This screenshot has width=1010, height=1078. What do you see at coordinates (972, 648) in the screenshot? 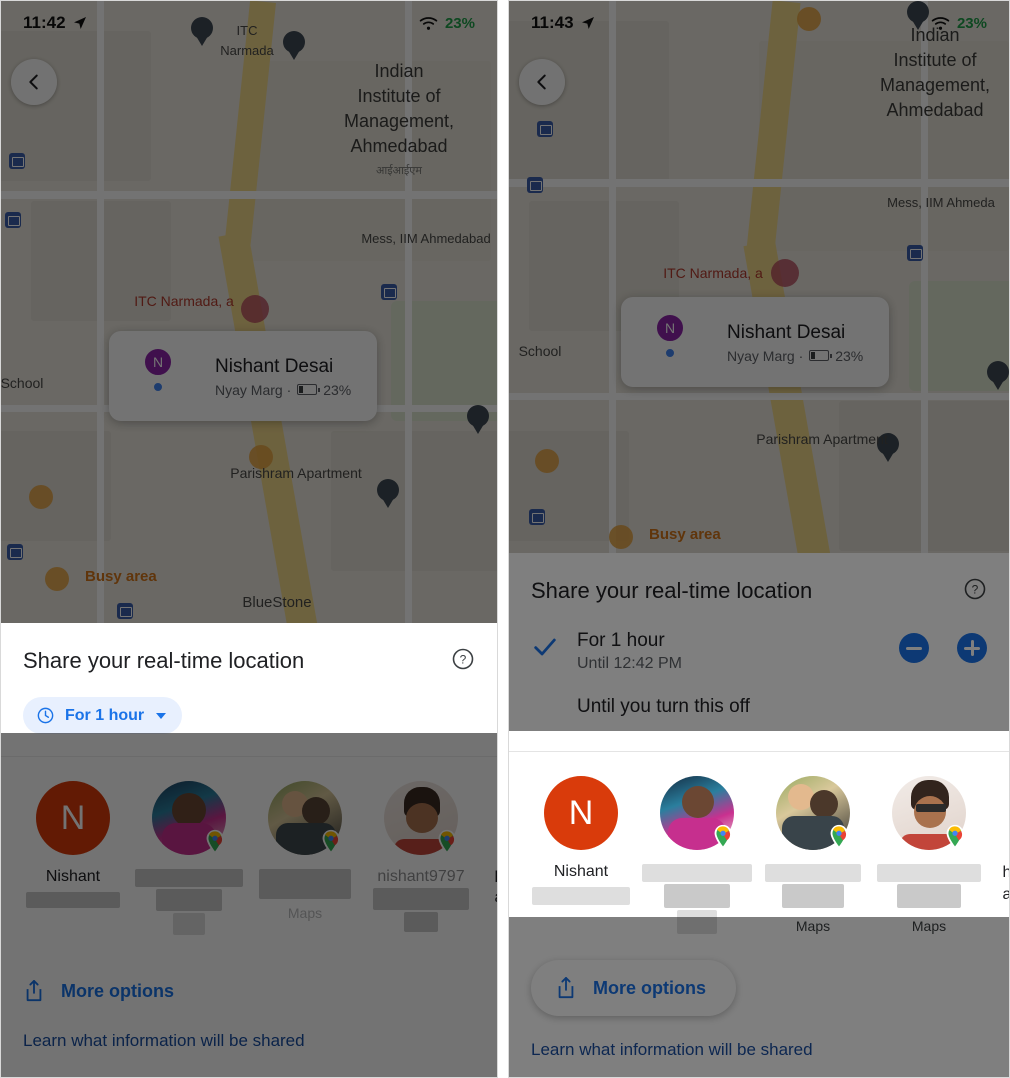
I see `plus-circle-icon` at bounding box center [972, 648].